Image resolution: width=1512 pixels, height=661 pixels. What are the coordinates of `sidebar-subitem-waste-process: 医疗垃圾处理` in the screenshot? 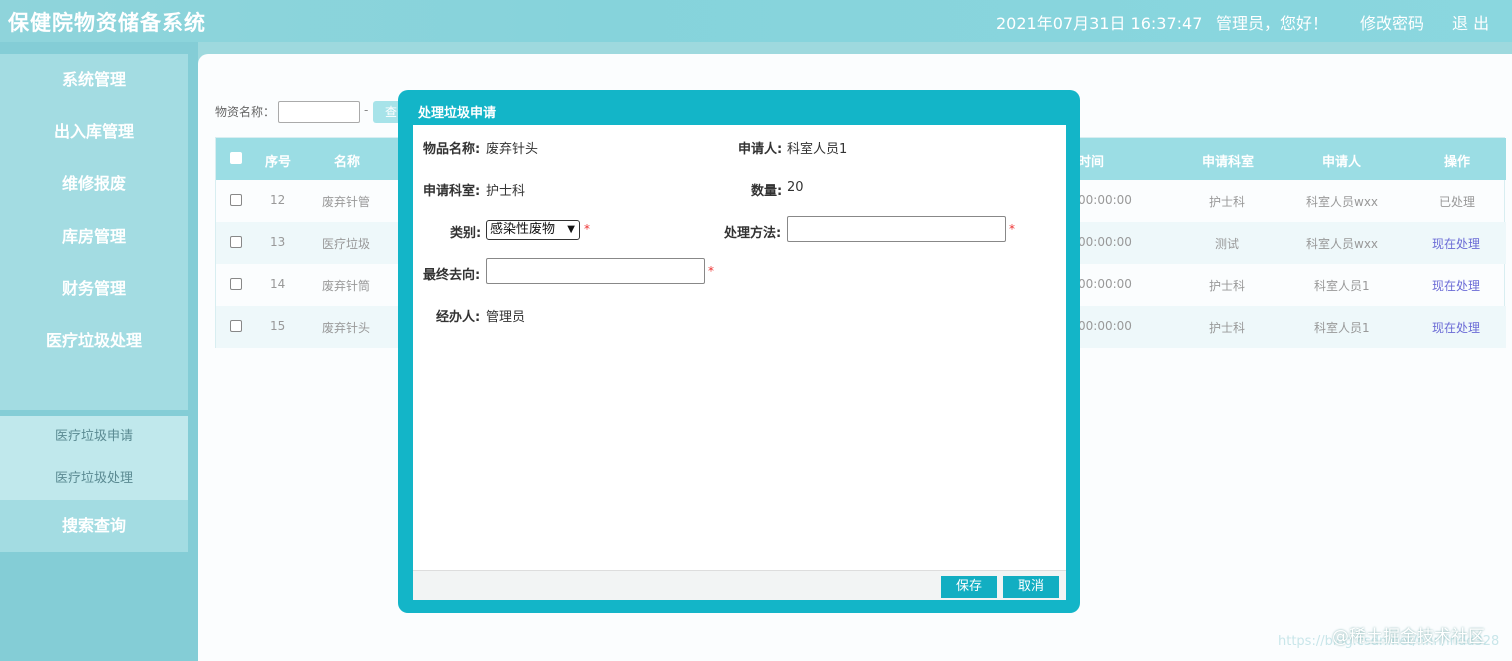 It's located at (94, 479).